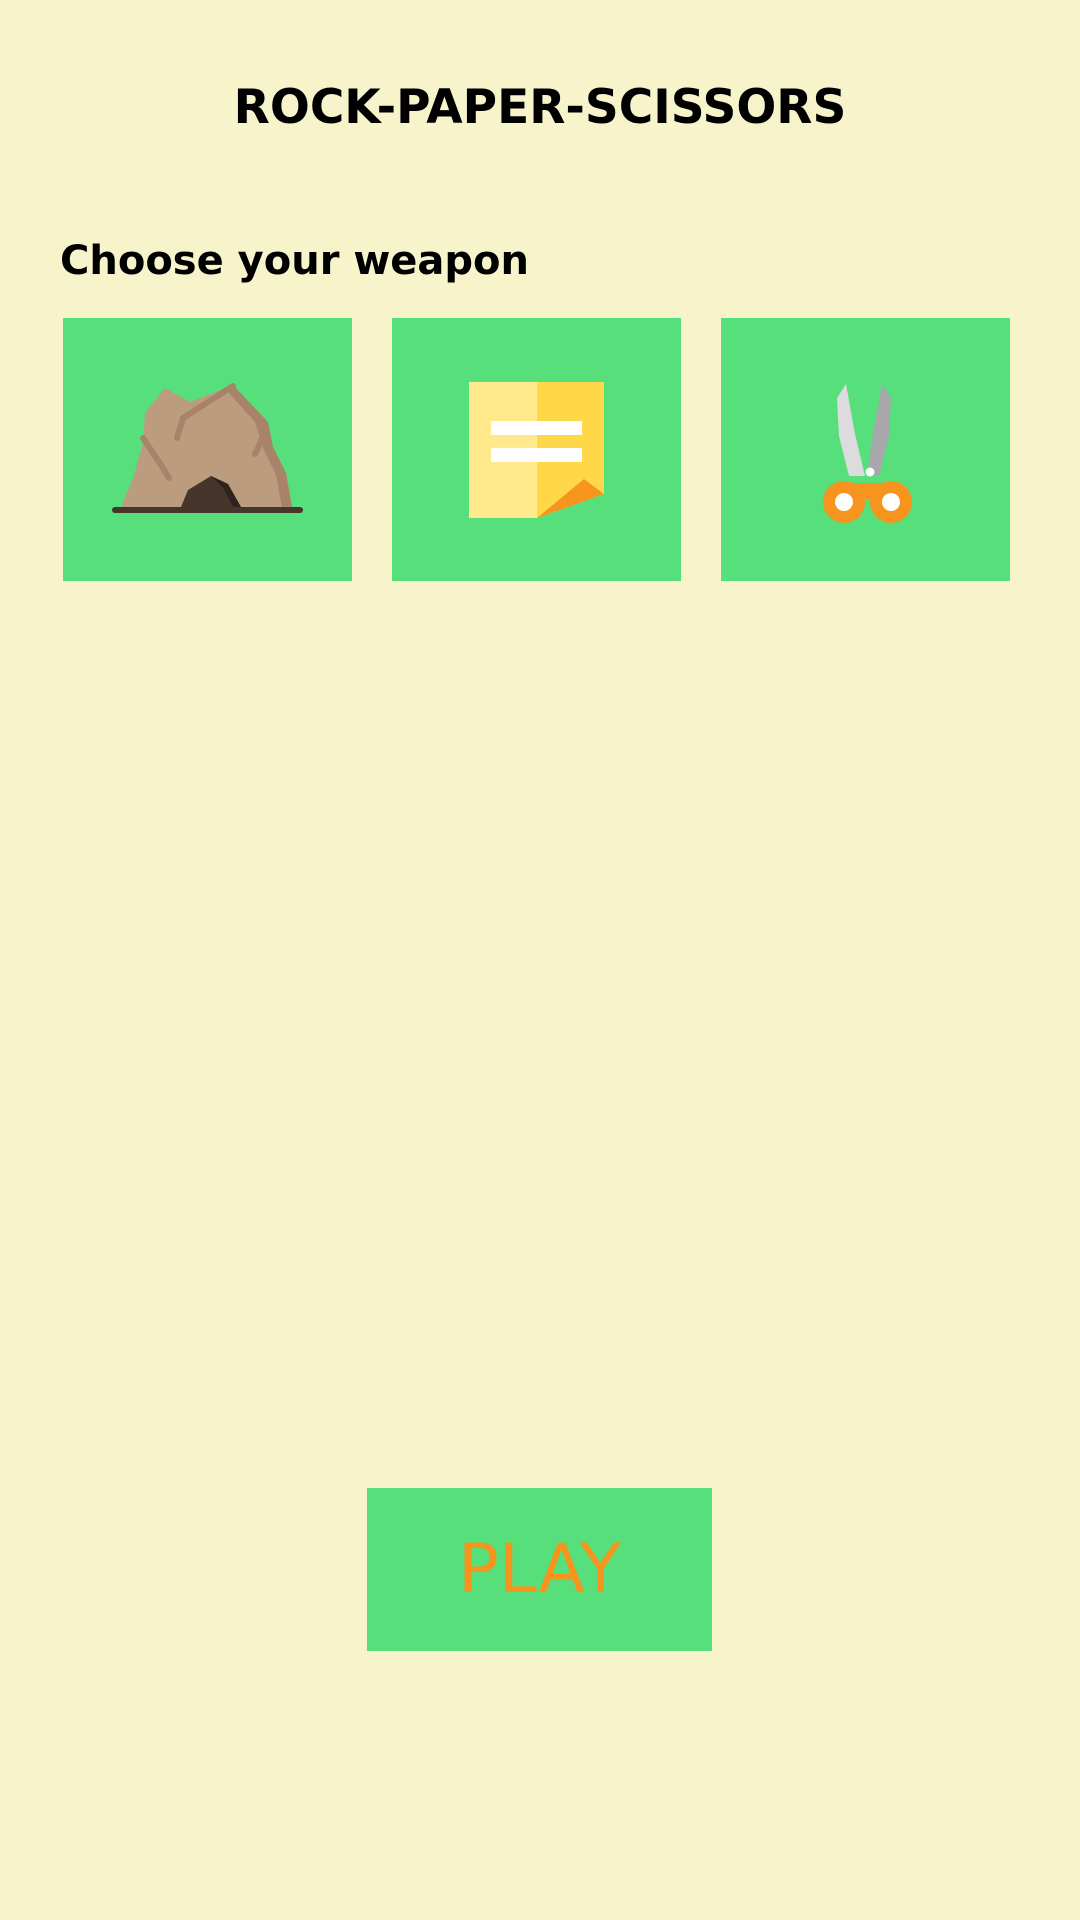 This screenshot has width=1080, height=1920. I want to click on rock-button, so click(207, 449).